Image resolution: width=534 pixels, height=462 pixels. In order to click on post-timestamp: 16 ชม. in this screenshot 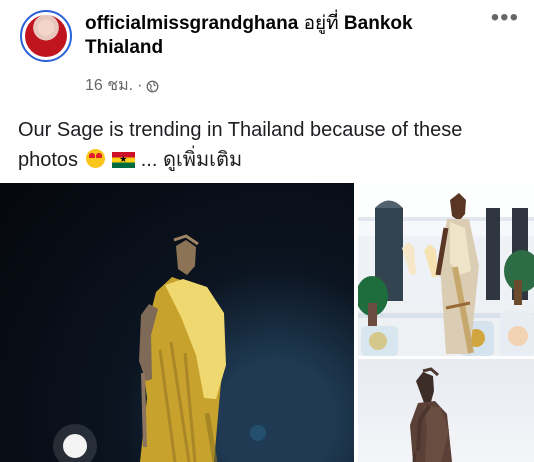, I will do `click(109, 86)`.